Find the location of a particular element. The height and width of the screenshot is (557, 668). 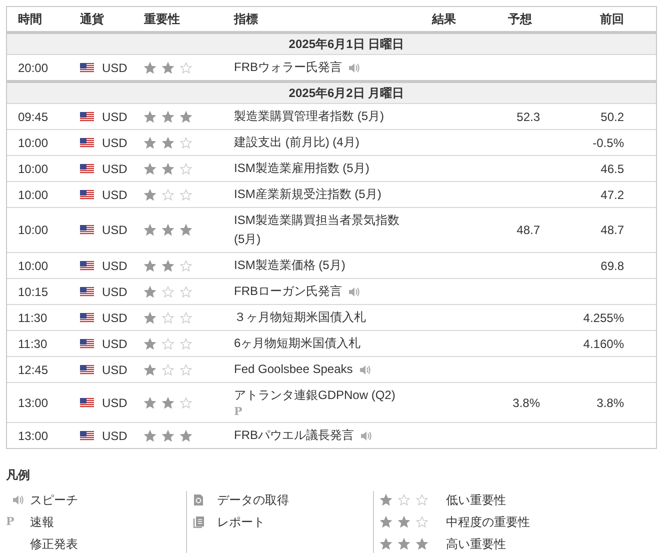

forecast-value: 52.3 is located at coordinates (528, 116).